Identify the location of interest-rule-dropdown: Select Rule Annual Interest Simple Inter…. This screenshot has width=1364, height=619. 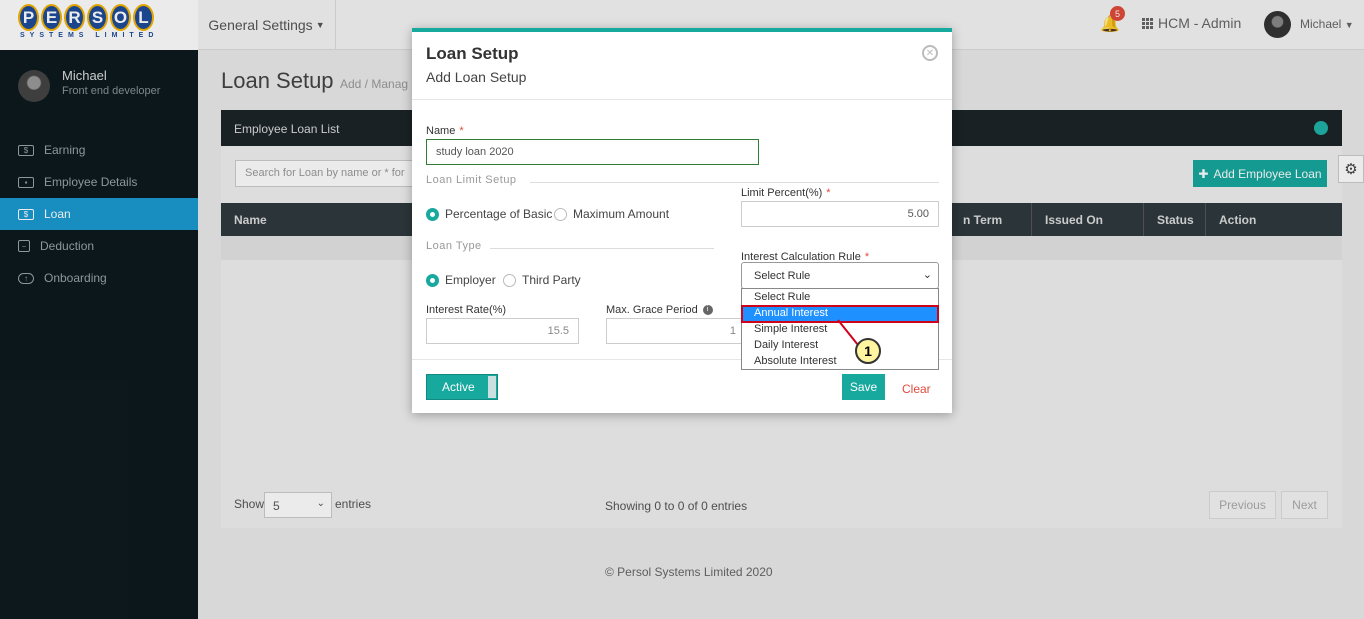
(840, 329).